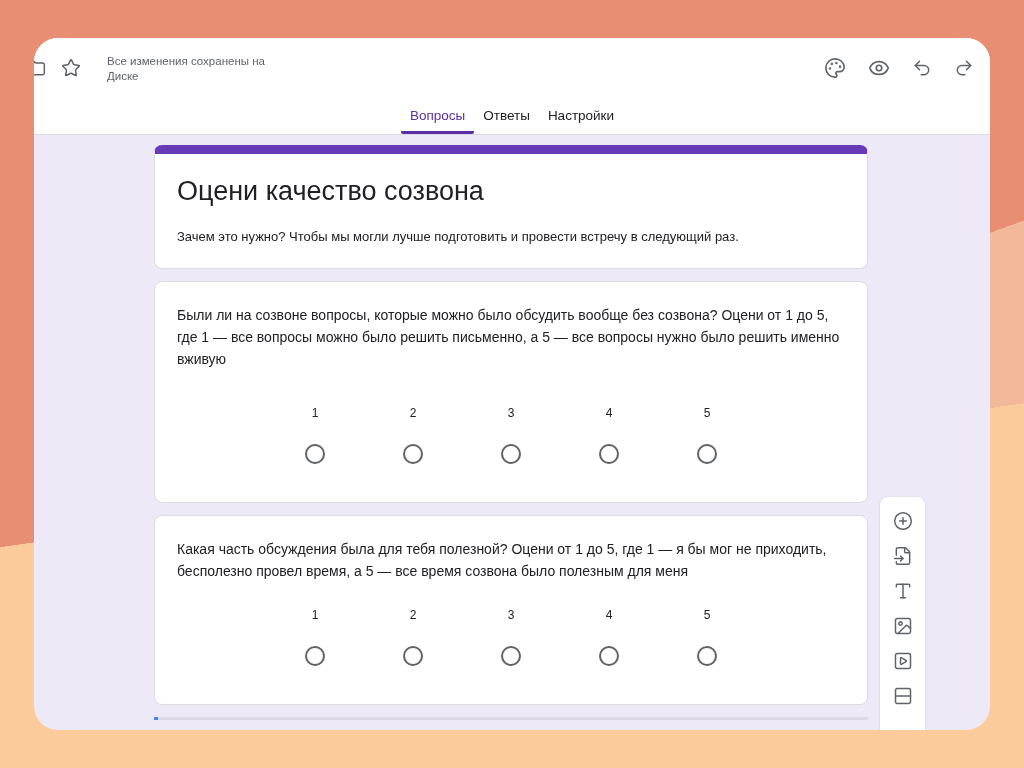  Describe the element at coordinates (902, 626) in the screenshot. I see `image-icon` at that location.